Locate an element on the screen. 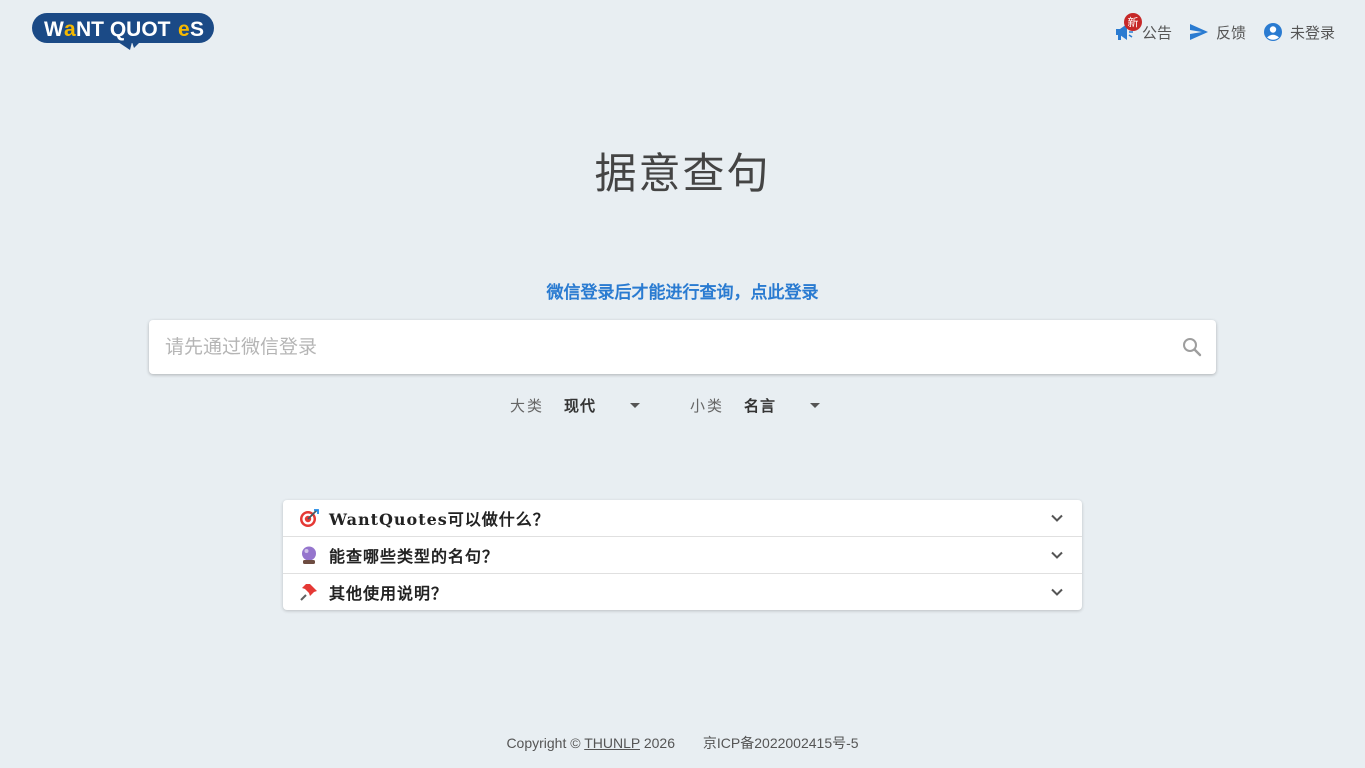  subcategory-select: 小类 名言 is located at coordinates (755, 405).